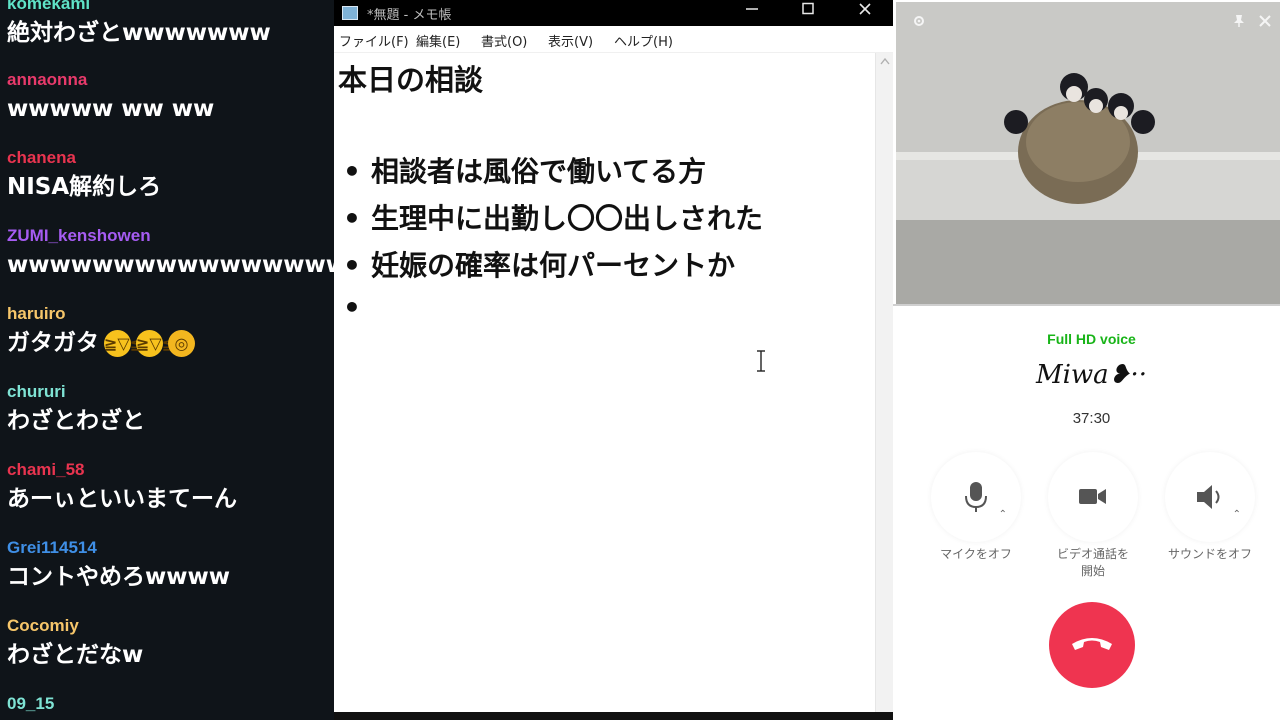 This screenshot has width=1280, height=720. I want to click on chat-text-content: ガタガタ, so click(53, 343).